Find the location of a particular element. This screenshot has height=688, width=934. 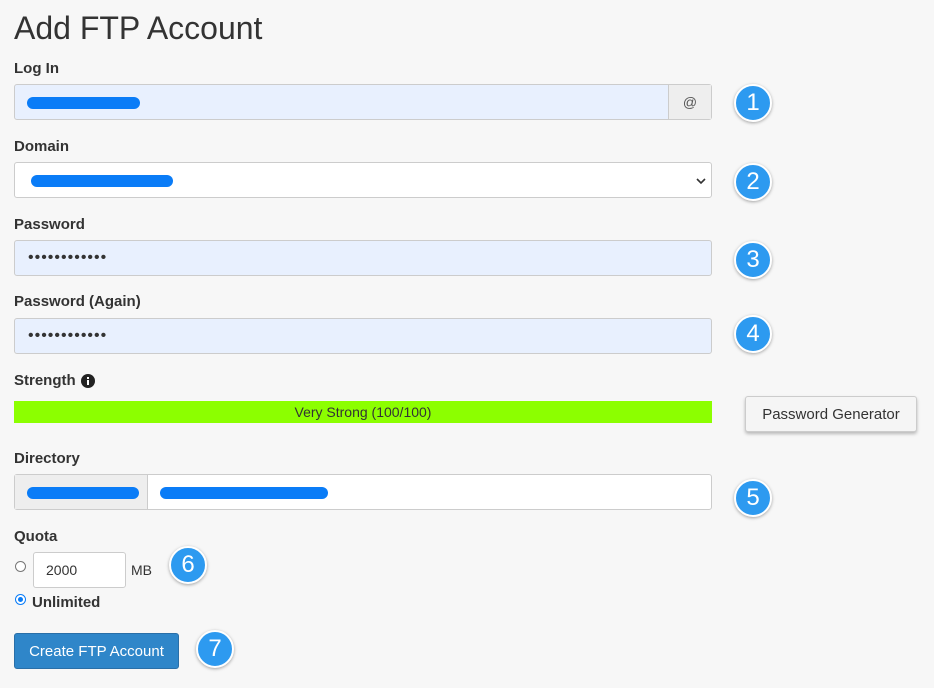

domain-select is located at coordinates (363, 180).